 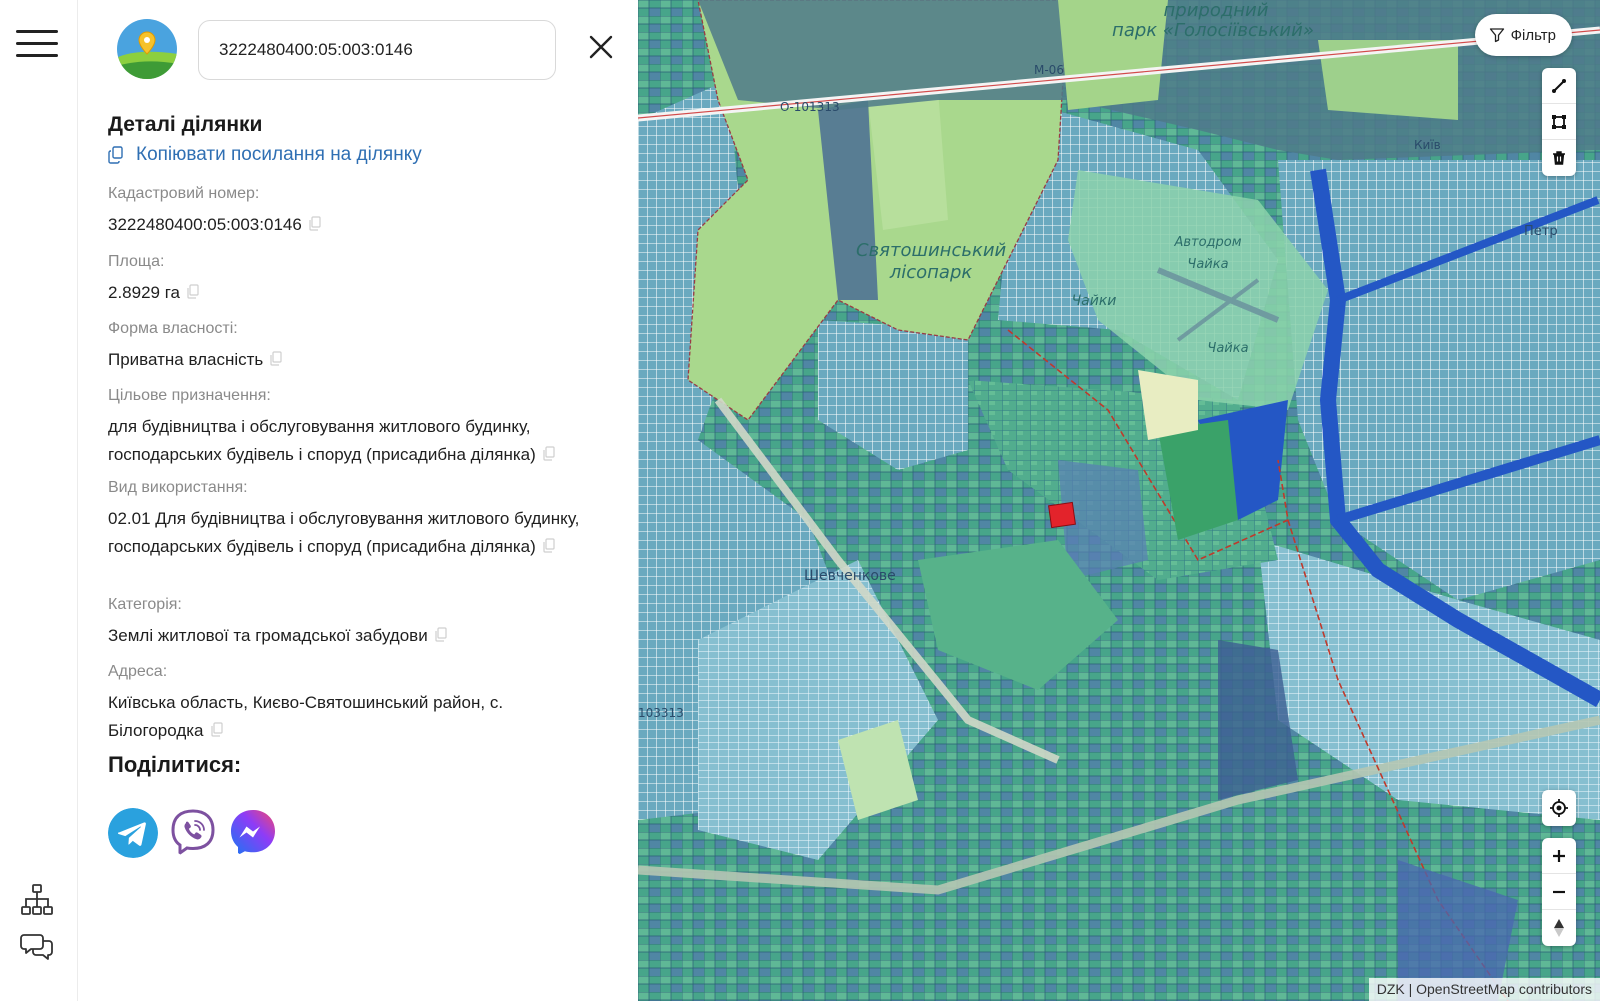 I want to click on map-attribution: DZK | OpenStreetMap contributors, so click(x=1484, y=989).